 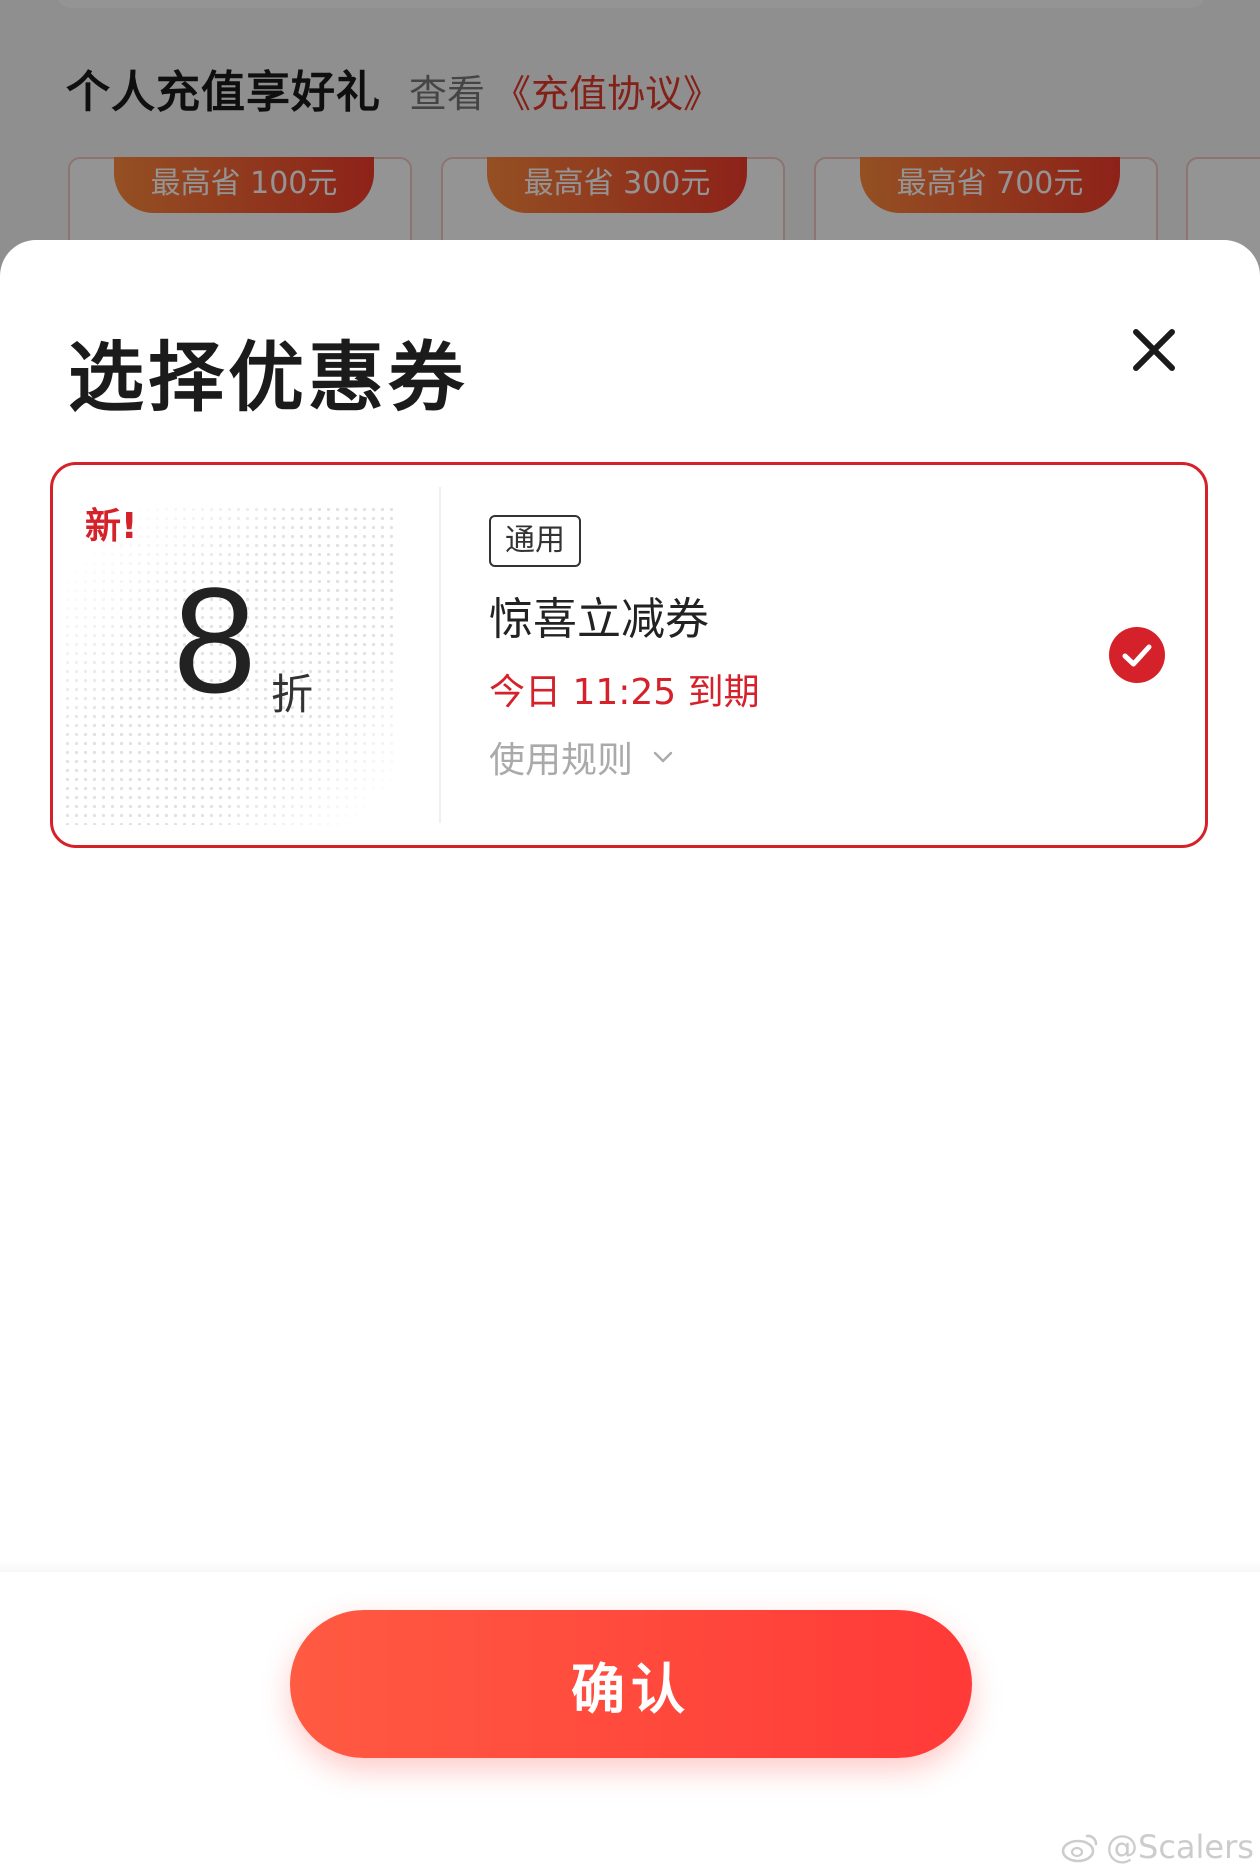 What do you see at coordinates (1079, 1848) in the screenshot?
I see `weibo-logo-icon` at bounding box center [1079, 1848].